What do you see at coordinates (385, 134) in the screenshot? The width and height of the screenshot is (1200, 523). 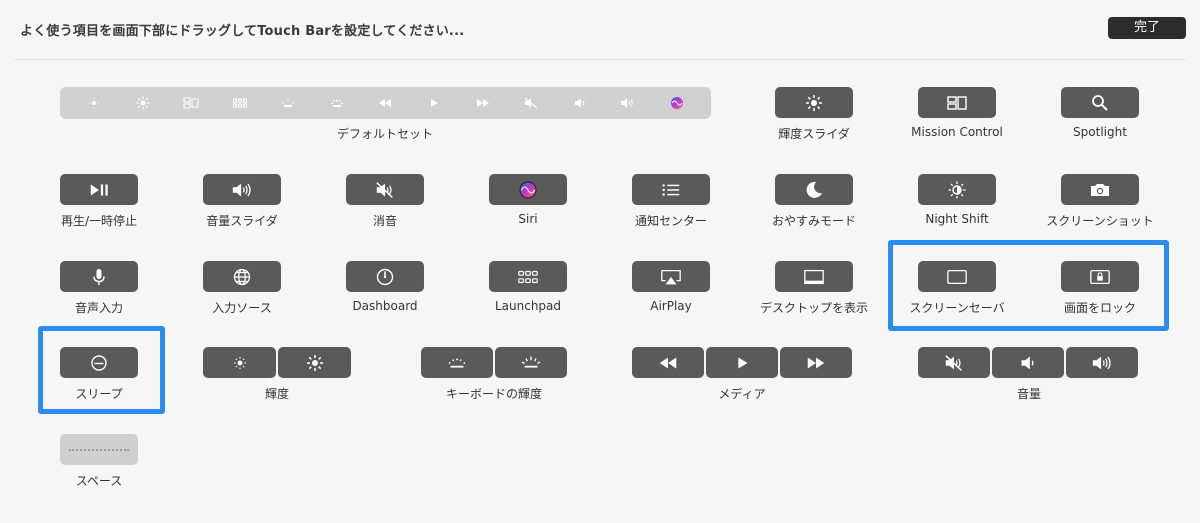 I see `default-set-label: デフォルトセット` at bounding box center [385, 134].